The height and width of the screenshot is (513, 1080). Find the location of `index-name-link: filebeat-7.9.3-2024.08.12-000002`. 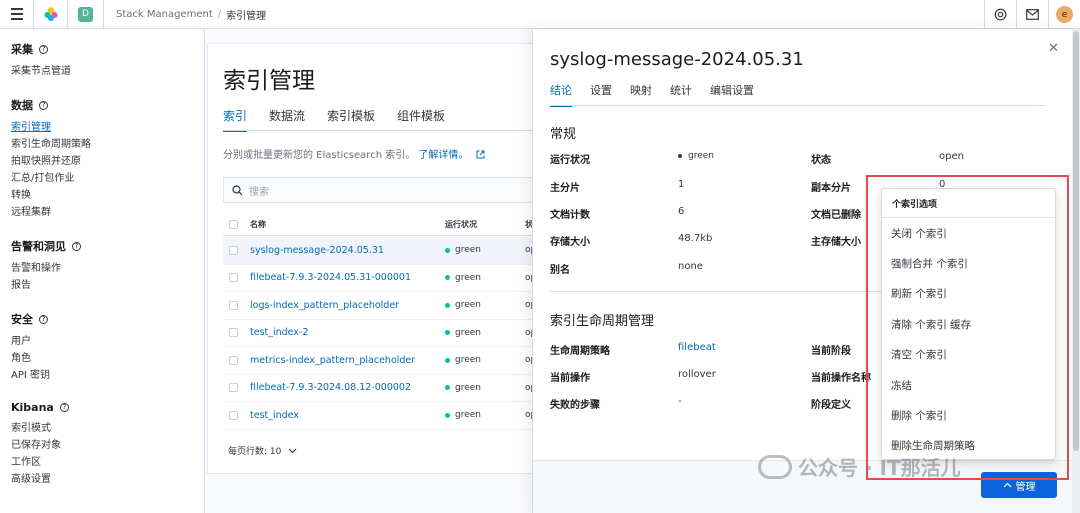

index-name-link: filebeat-7.9.3-2024.08.12-000002 is located at coordinates (347, 387).